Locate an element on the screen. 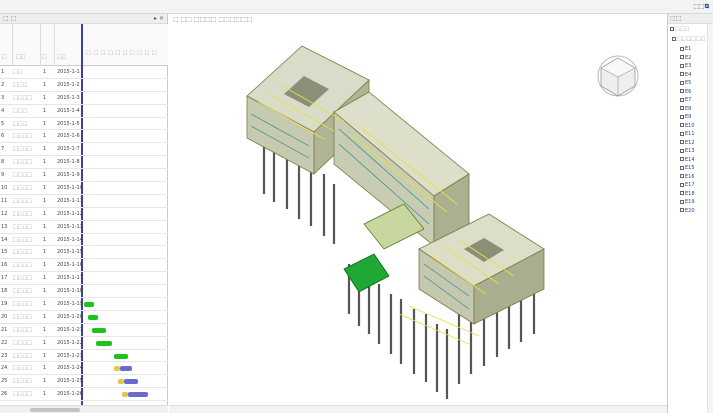  row-id: 1 is located at coordinates (3, 72).